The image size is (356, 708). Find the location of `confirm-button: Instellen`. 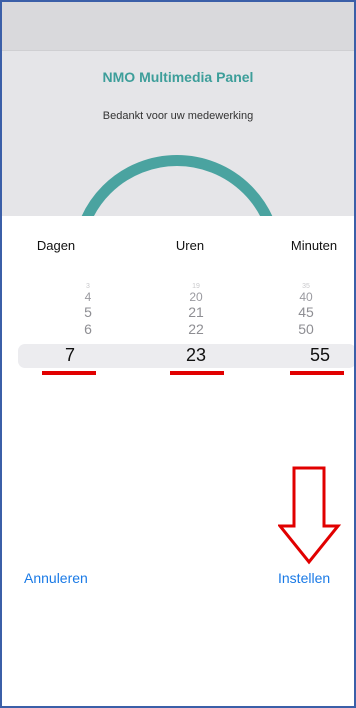

confirm-button: Instellen is located at coordinates (304, 578).